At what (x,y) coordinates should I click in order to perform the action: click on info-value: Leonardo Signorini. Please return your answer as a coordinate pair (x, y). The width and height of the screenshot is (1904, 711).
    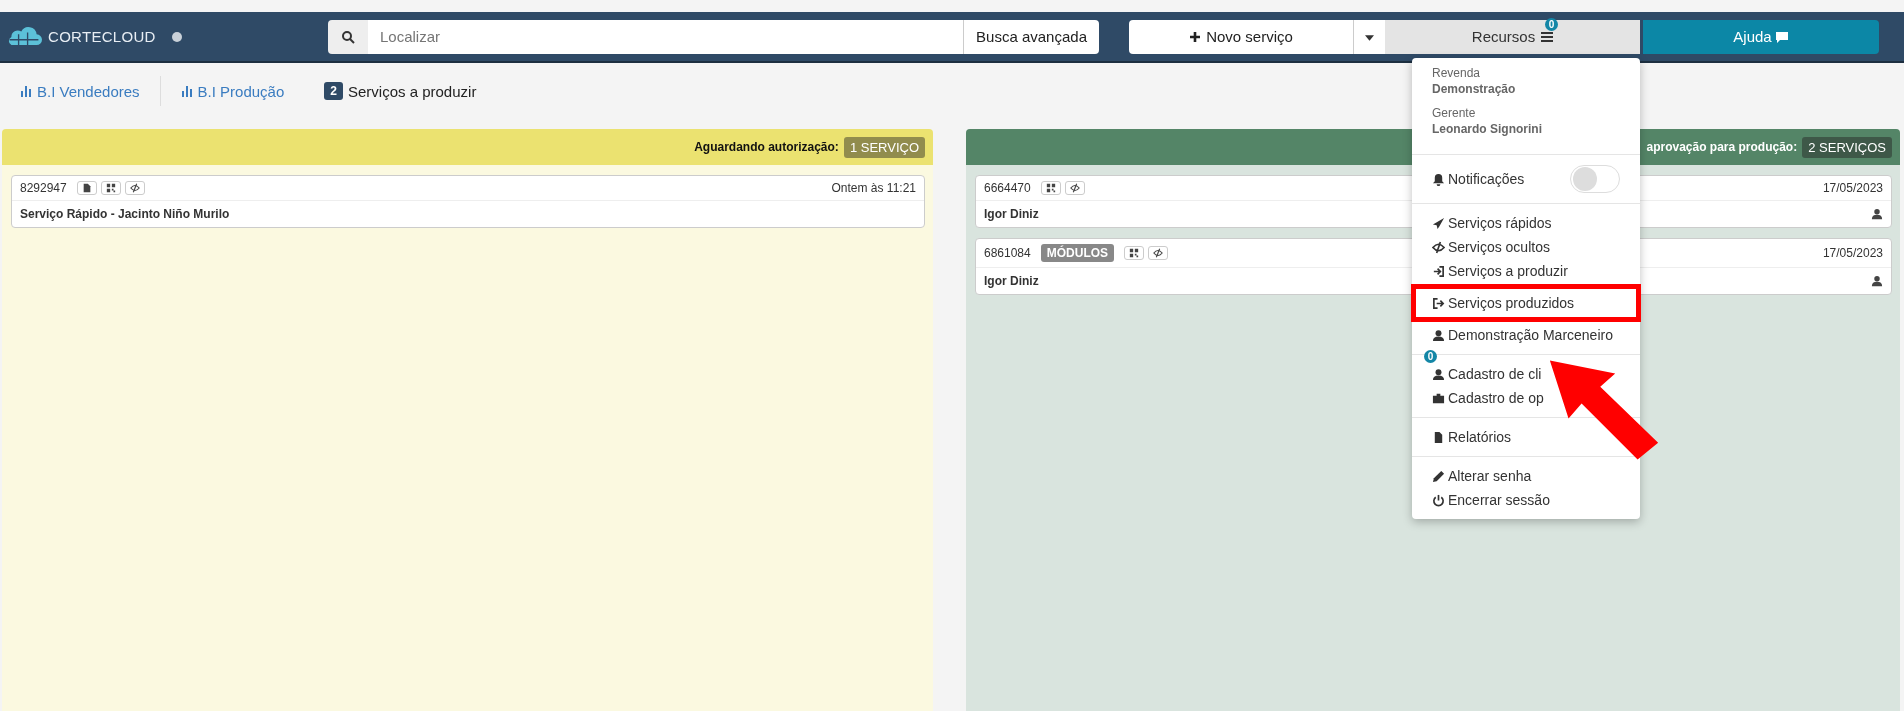
    Looking at the image, I should click on (1487, 129).